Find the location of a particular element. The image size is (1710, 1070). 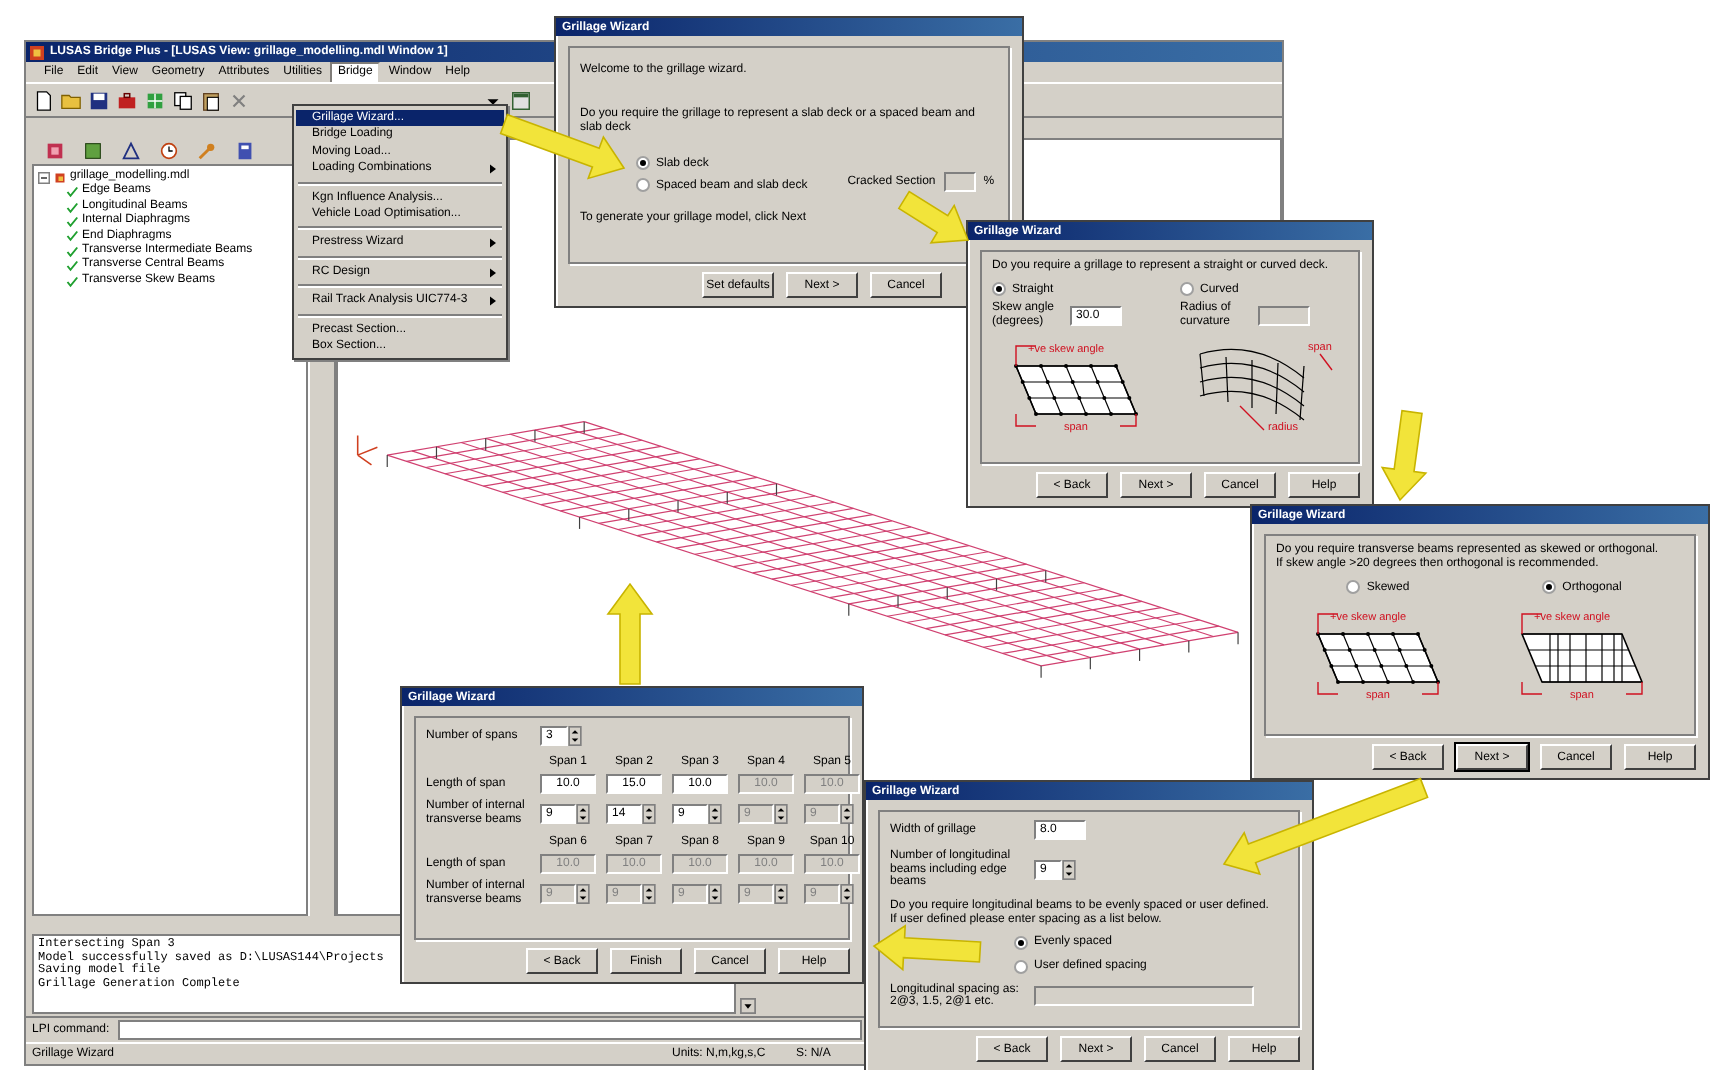

model-icon is located at coordinates (60, 177).